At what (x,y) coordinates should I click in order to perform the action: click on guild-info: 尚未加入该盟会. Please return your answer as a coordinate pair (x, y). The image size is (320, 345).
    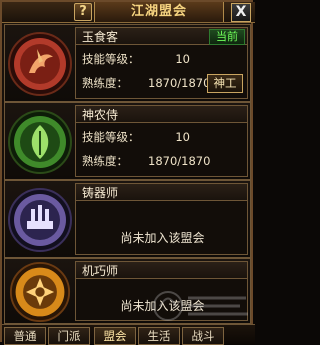
    Looking at the image, I should click on (161, 228).